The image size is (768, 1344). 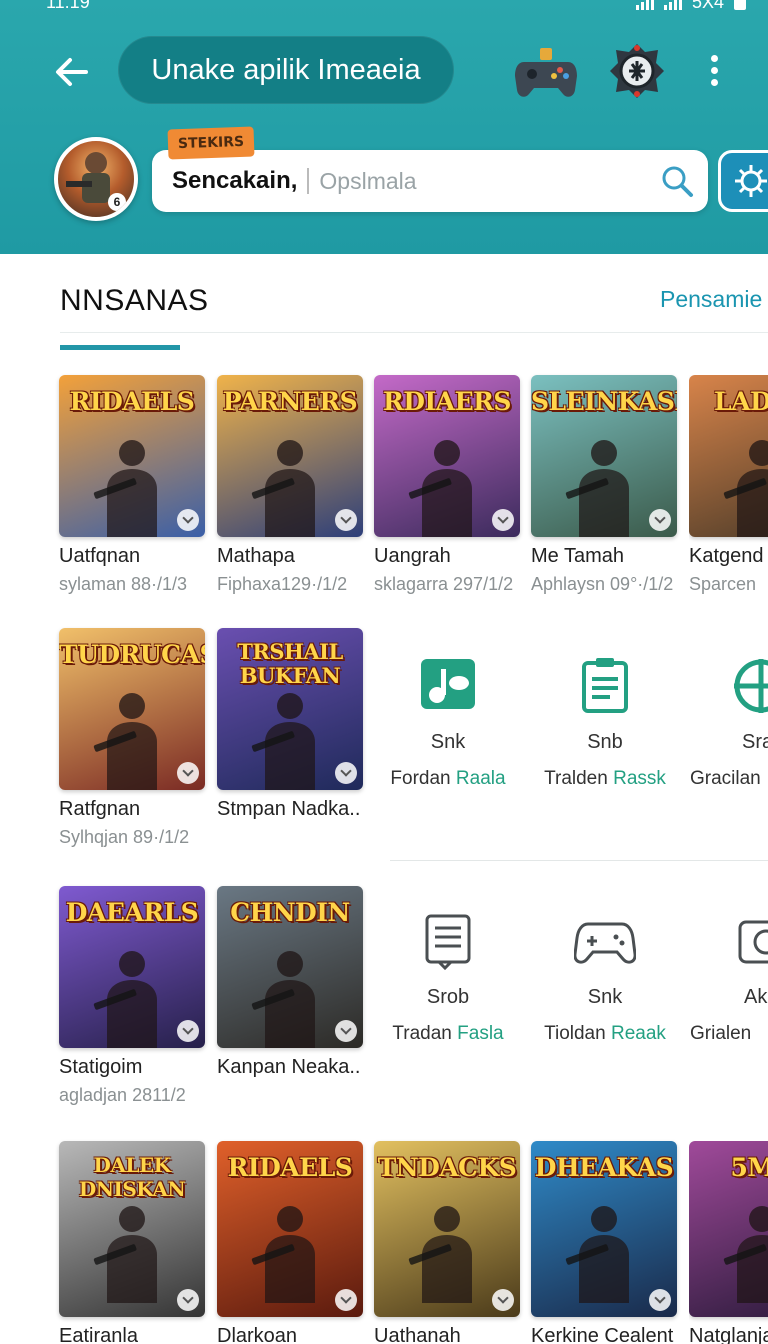 I want to click on game-logo: RDIAERS, so click(x=447, y=401).